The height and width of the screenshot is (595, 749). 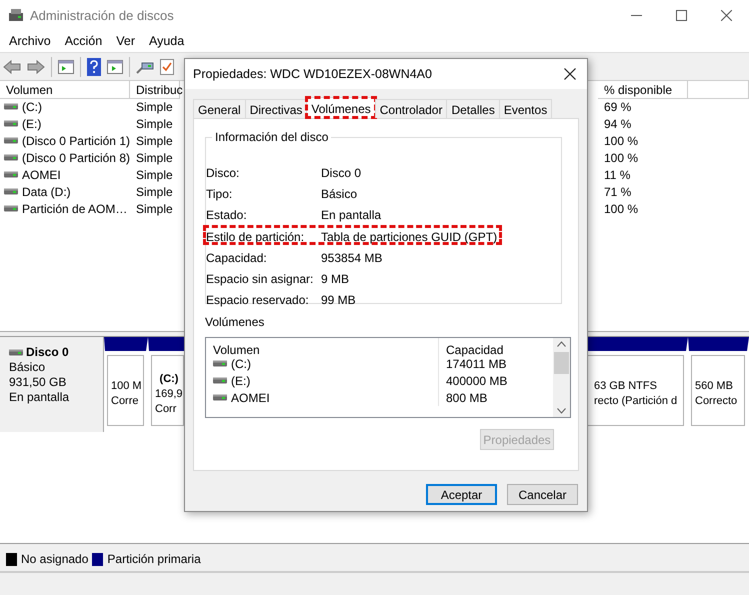 What do you see at coordinates (84, 41) in the screenshot?
I see `menu-item: Acción` at bounding box center [84, 41].